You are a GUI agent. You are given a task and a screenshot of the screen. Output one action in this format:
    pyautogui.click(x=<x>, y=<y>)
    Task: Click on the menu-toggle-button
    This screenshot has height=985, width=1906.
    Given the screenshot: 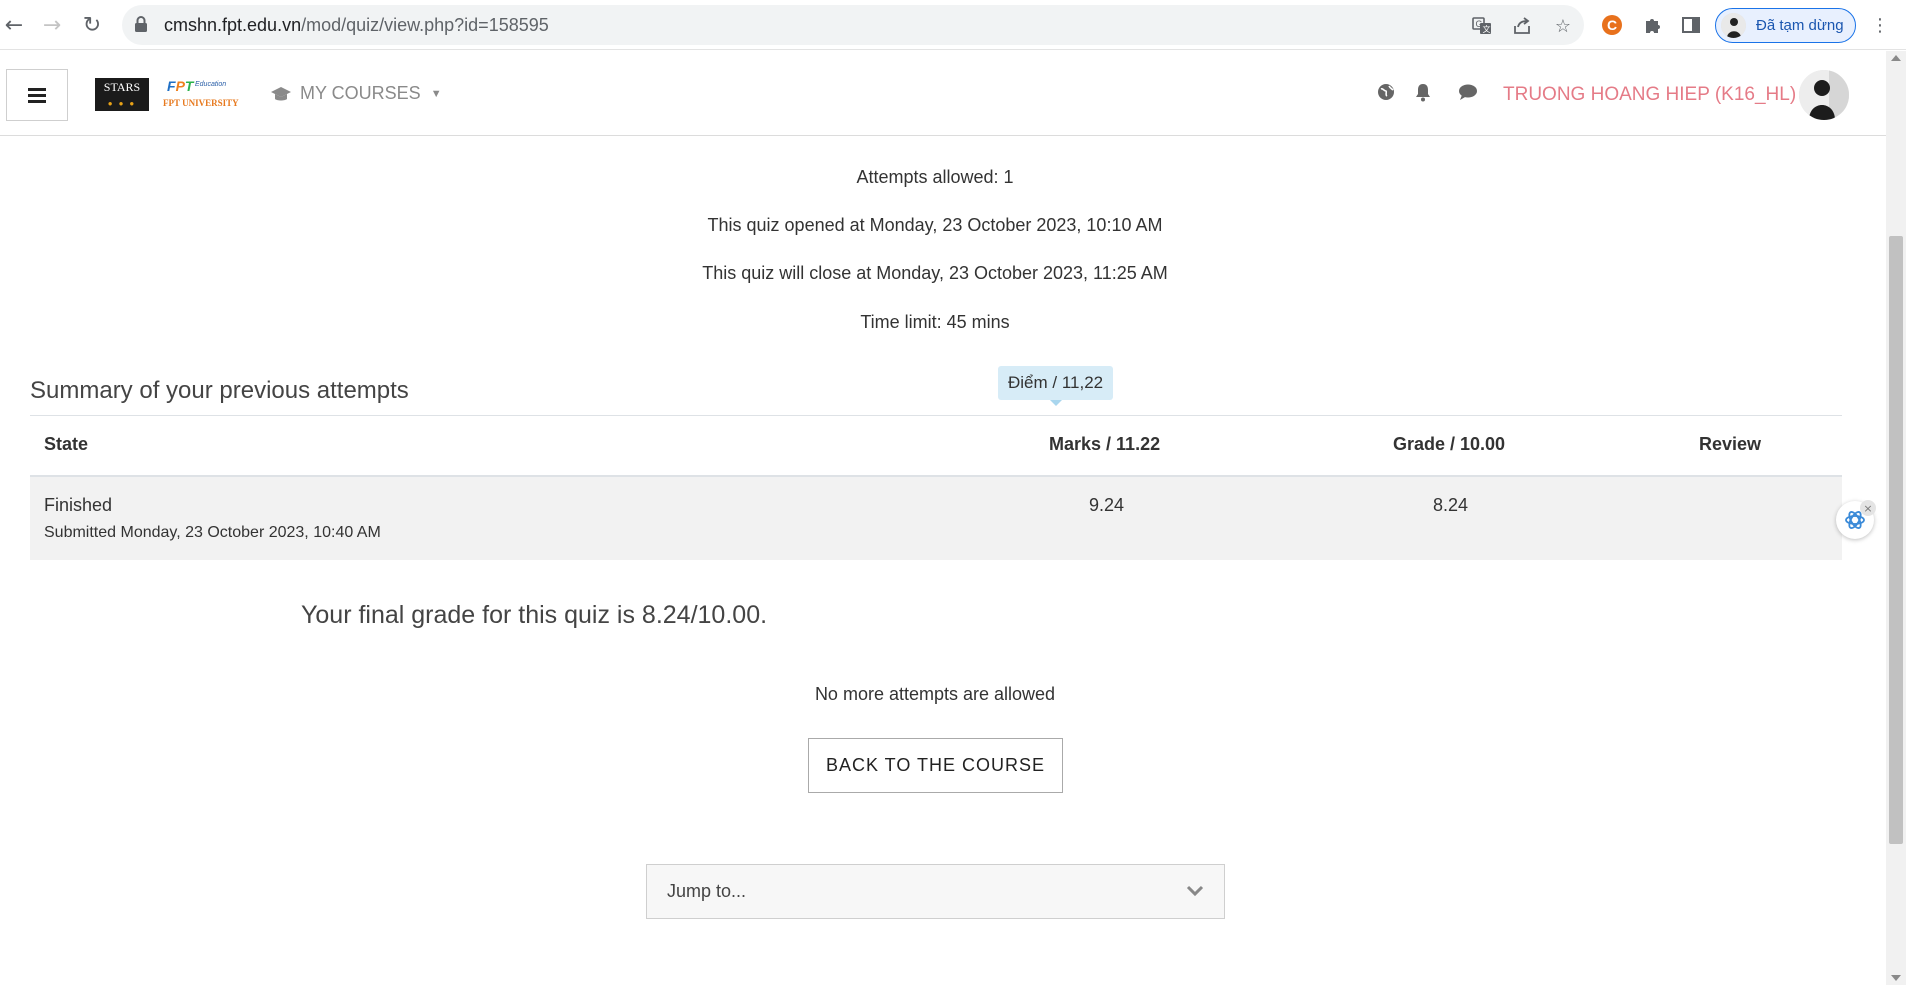 What is the action you would take?
    pyautogui.click(x=37, y=95)
    